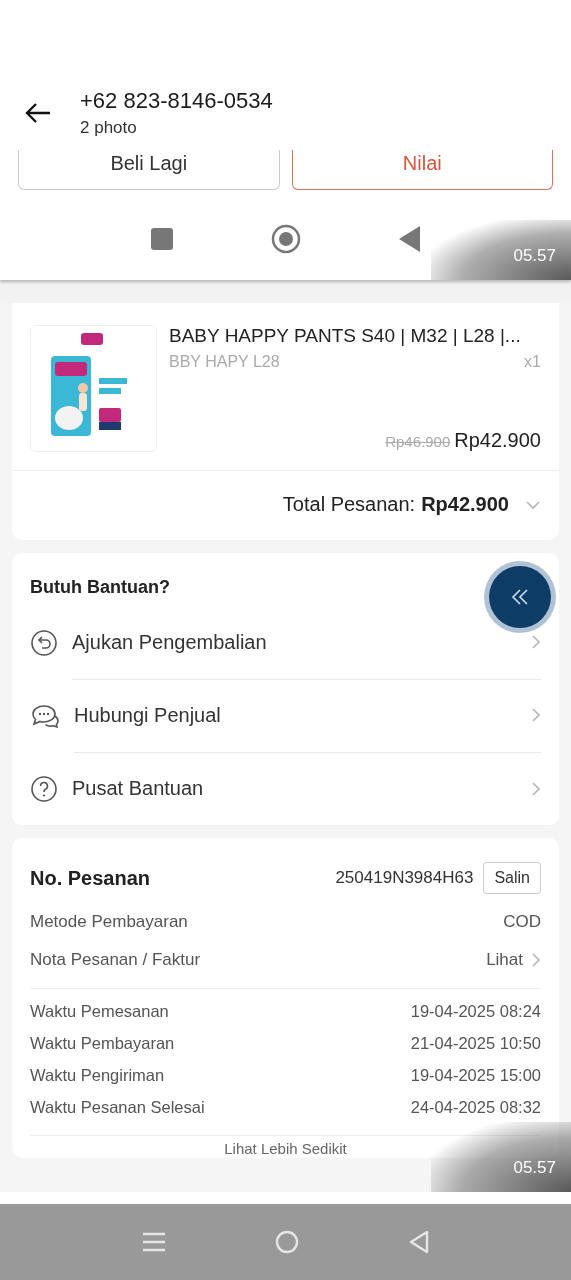 The image size is (571, 1280). What do you see at coordinates (162, 239) in the screenshot?
I see `square-icon` at bounding box center [162, 239].